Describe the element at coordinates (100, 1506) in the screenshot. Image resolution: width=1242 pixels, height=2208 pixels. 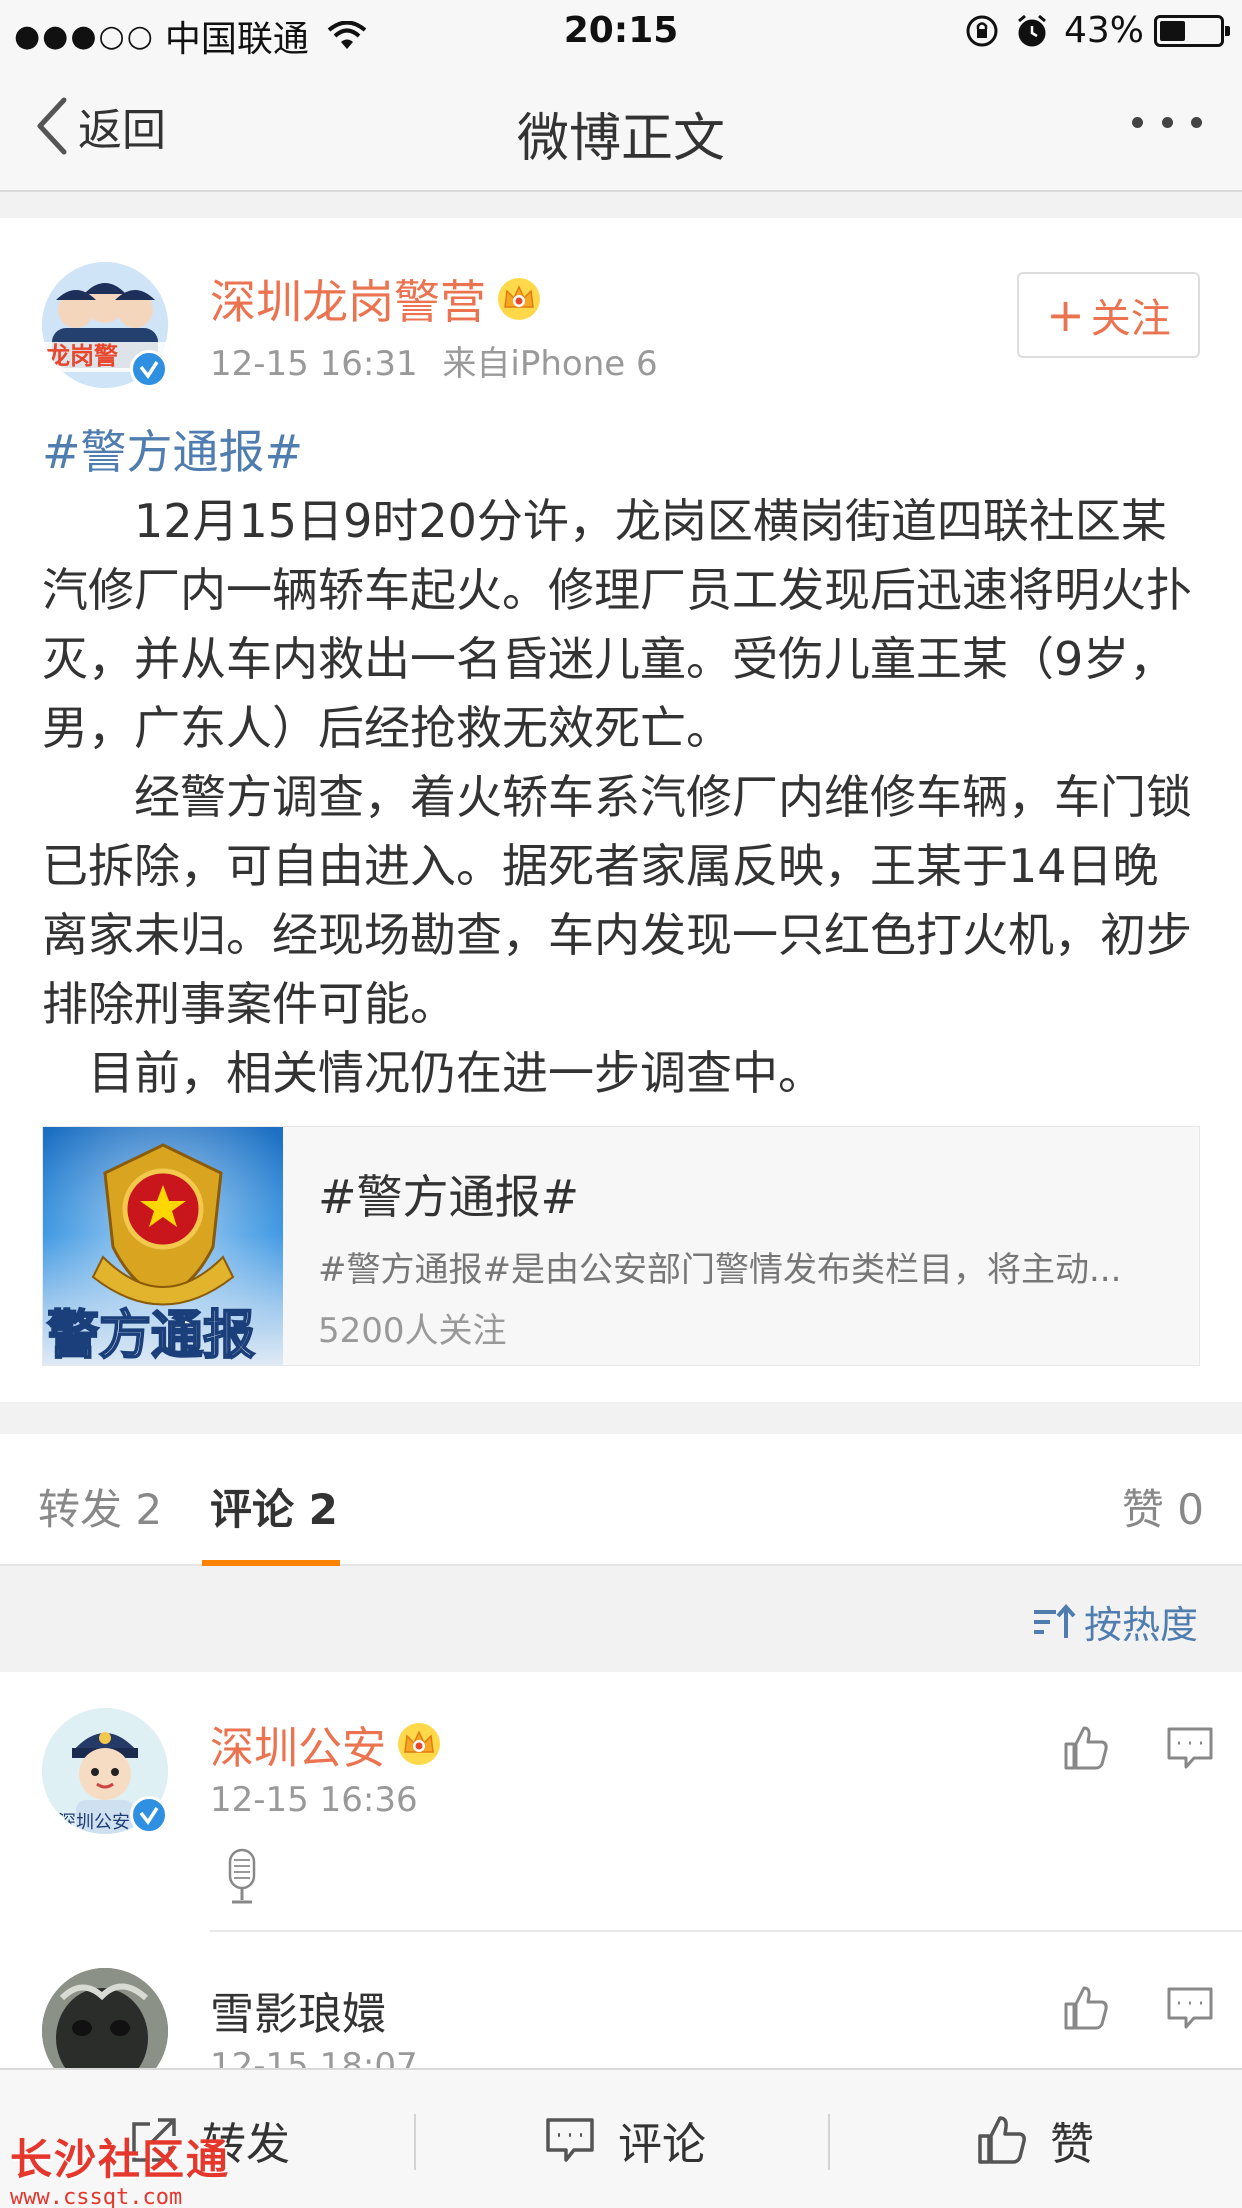
I see `tab-repost: 转发 2` at that location.